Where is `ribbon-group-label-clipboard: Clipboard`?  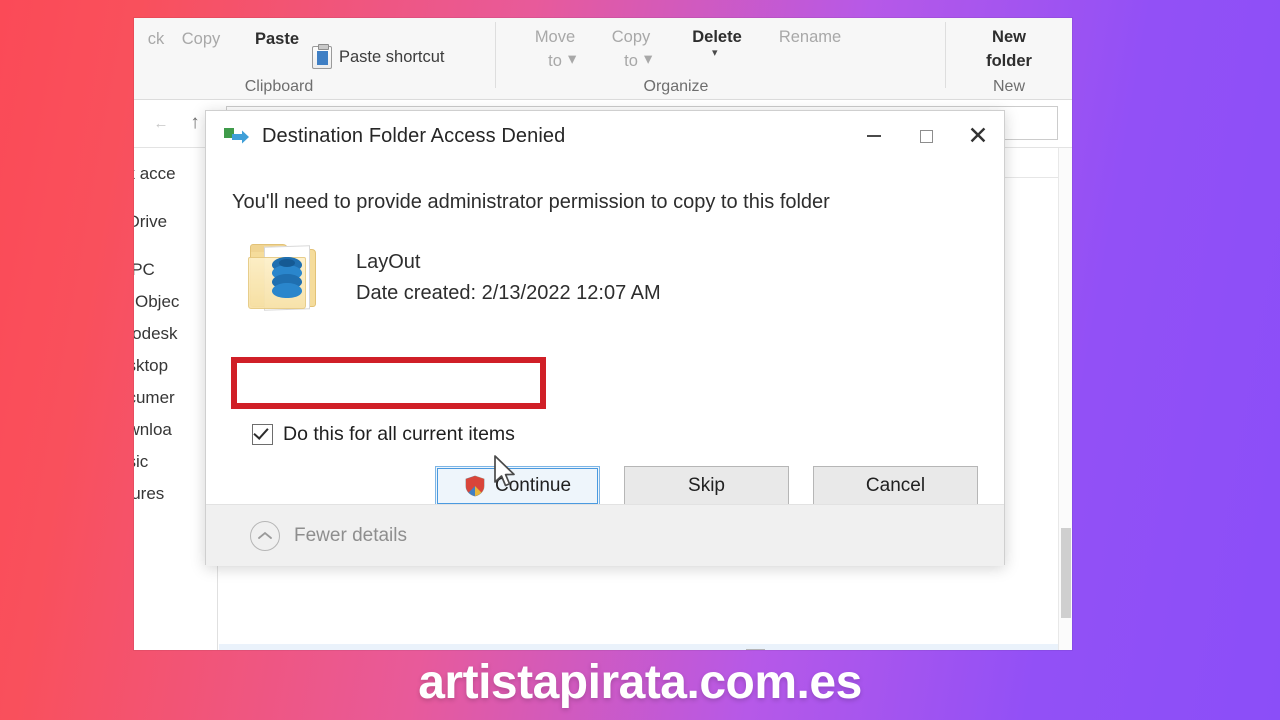 ribbon-group-label-clipboard: Clipboard is located at coordinates (279, 86).